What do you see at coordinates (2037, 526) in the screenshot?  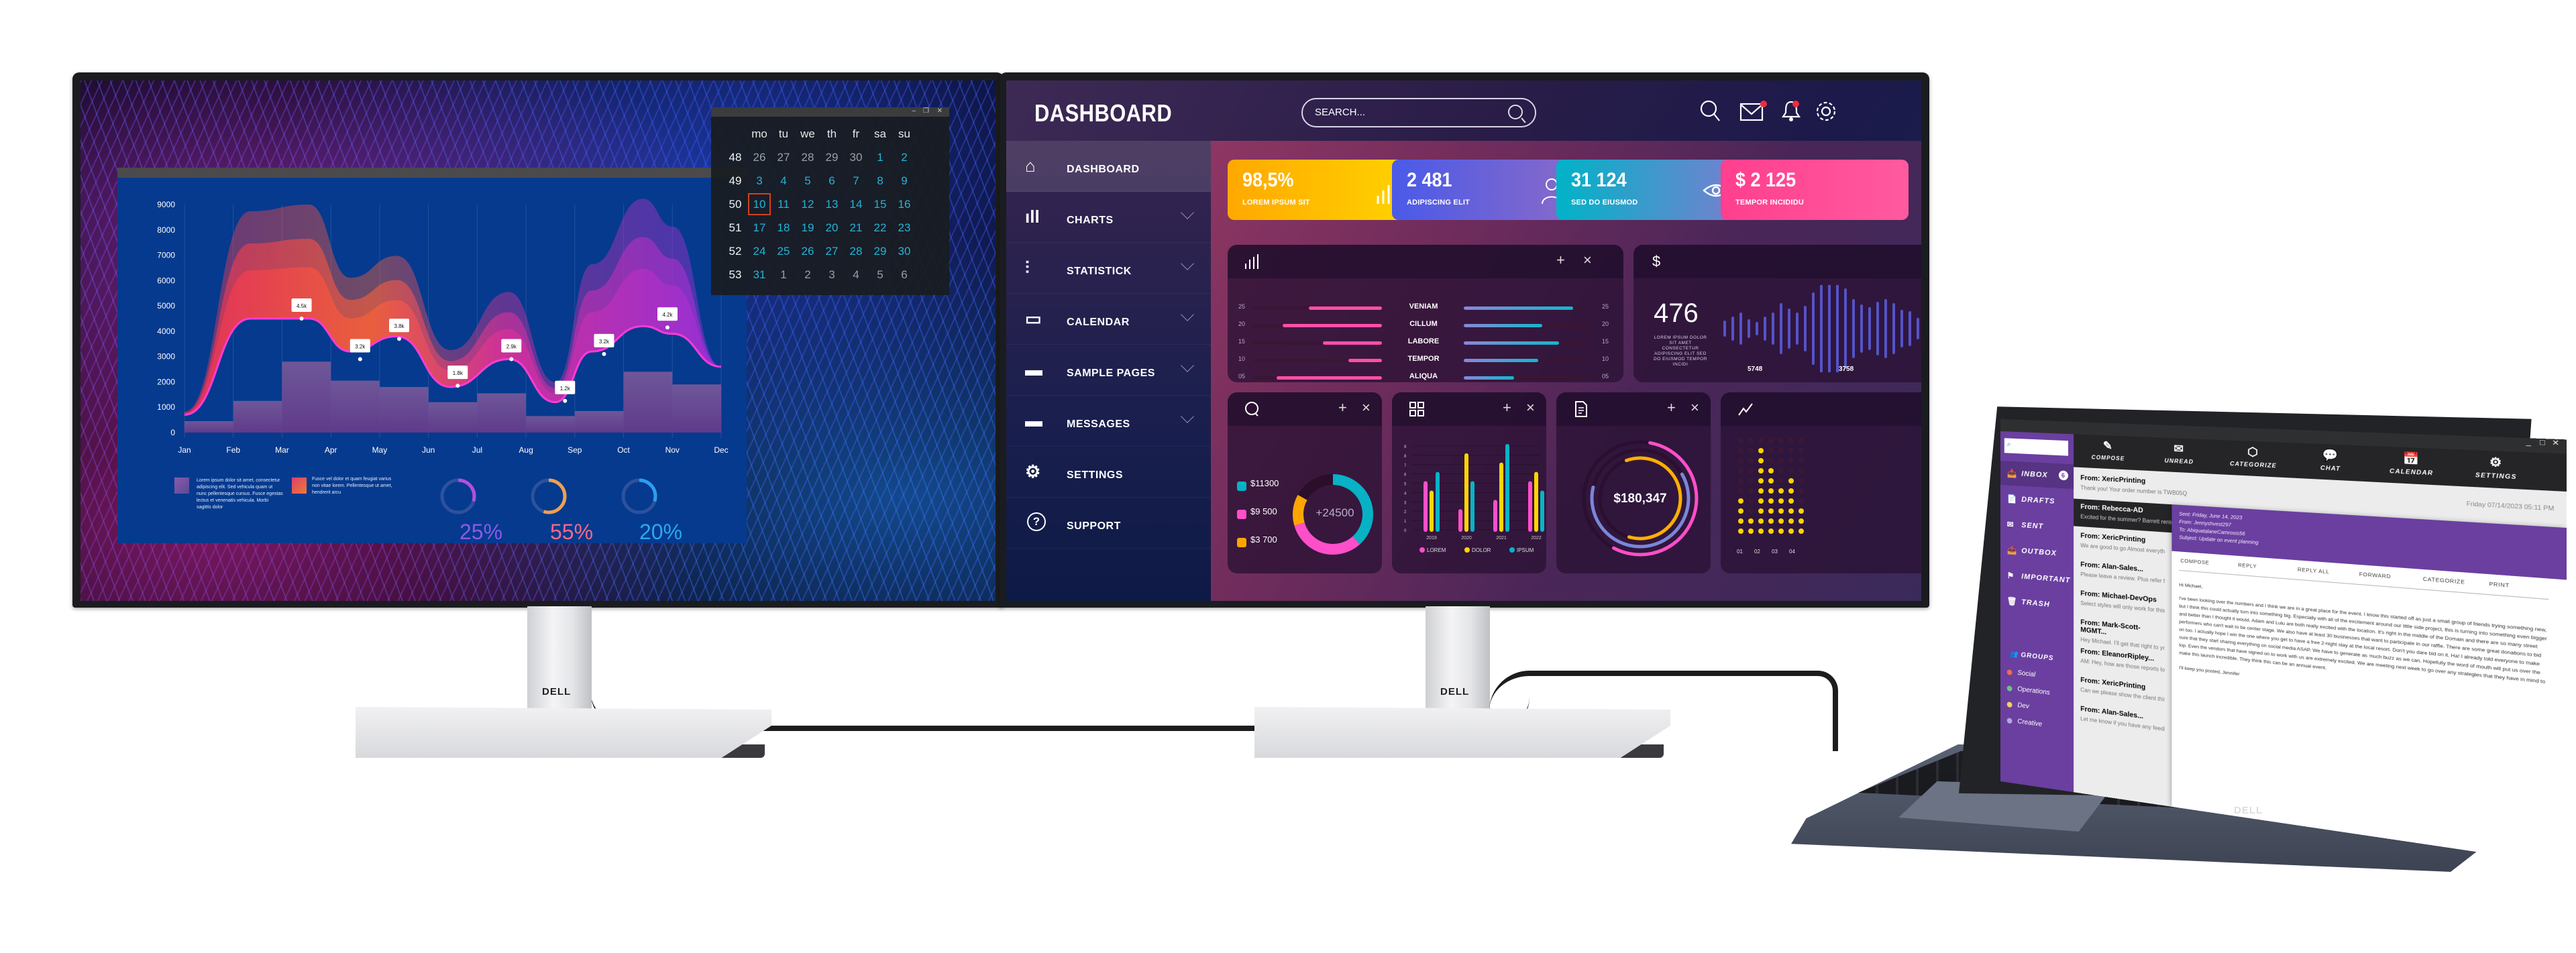 I see `mail-nav-sent: ✉ SENT` at bounding box center [2037, 526].